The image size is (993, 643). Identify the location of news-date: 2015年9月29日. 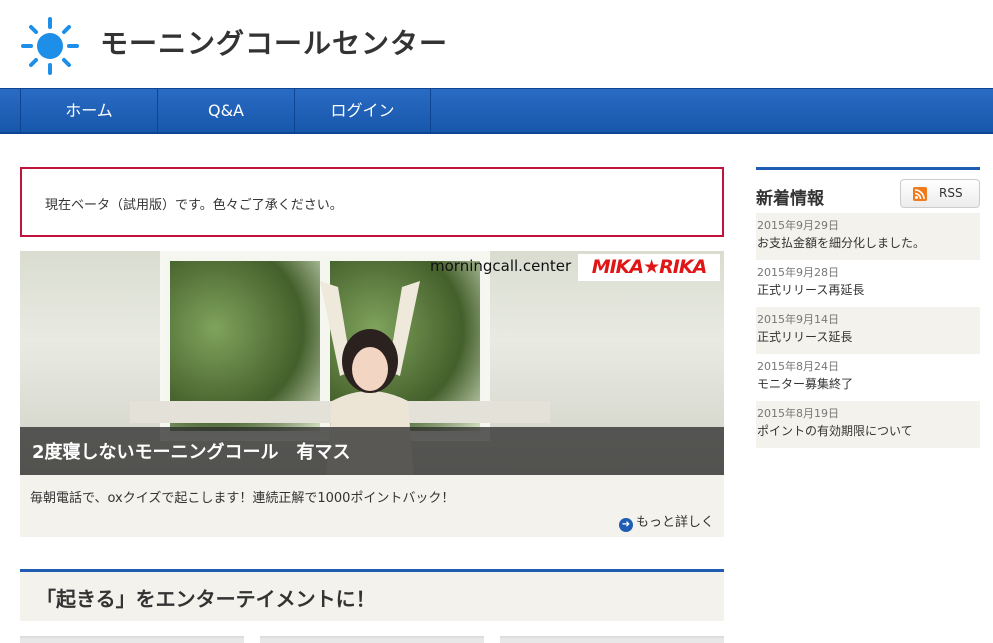
(798, 225).